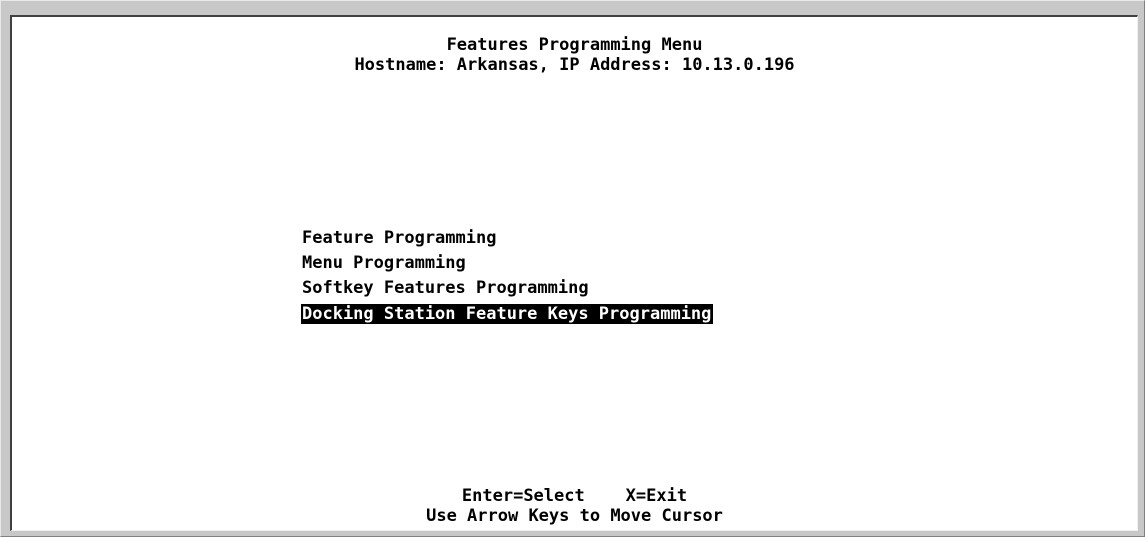 The image size is (1145, 537). I want to click on menu-item-menu-programming: Menu Programming, so click(384, 263).